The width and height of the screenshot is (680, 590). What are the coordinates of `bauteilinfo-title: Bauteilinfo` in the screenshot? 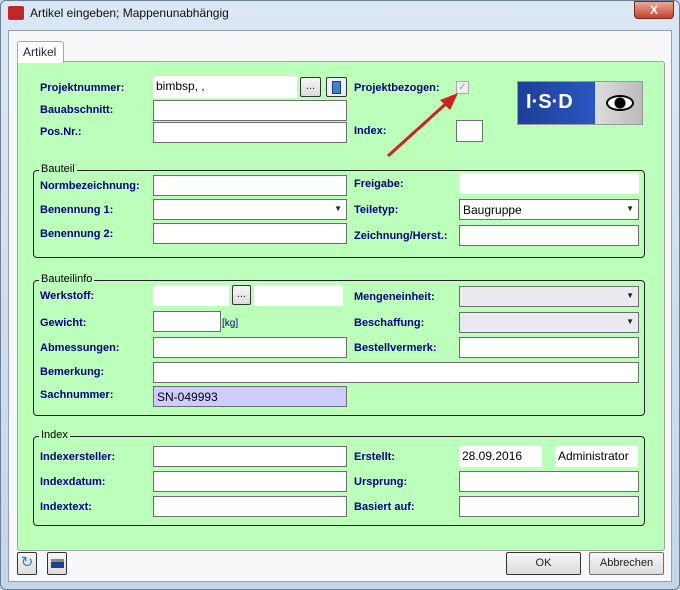 It's located at (67, 279).